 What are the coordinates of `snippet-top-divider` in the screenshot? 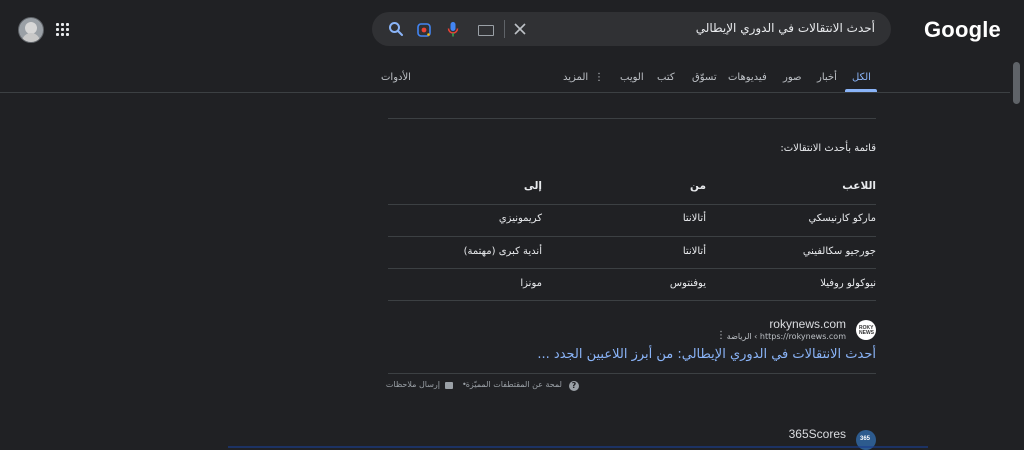 It's located at (632, 118).